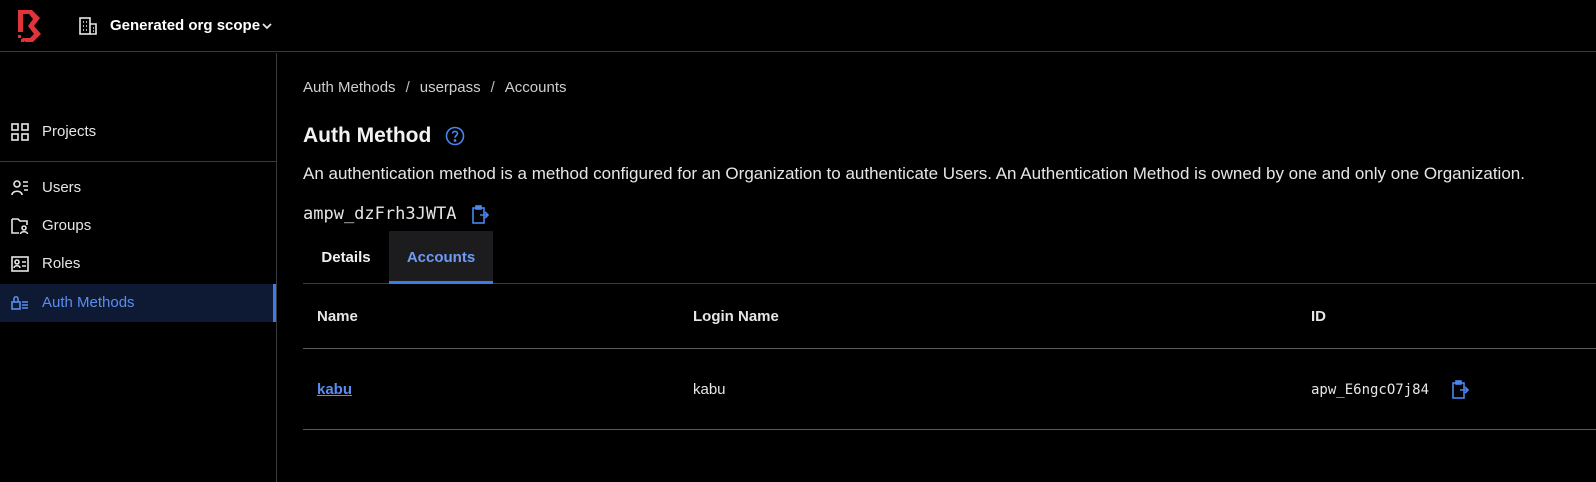 The image size is (1596, 482). I want to click on help-circle-icon, so click(455, 136).